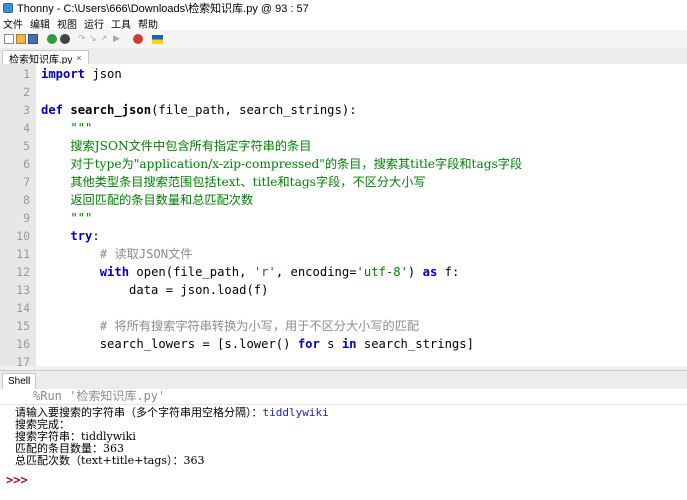 This screenshot has width=687, height=500. What do you see at coordinates (343, 146) in the screenshot?
I see `code-line: 5 搜索JSON文件中包含所有指定字符串的条目` at bounding box center [343, 146].